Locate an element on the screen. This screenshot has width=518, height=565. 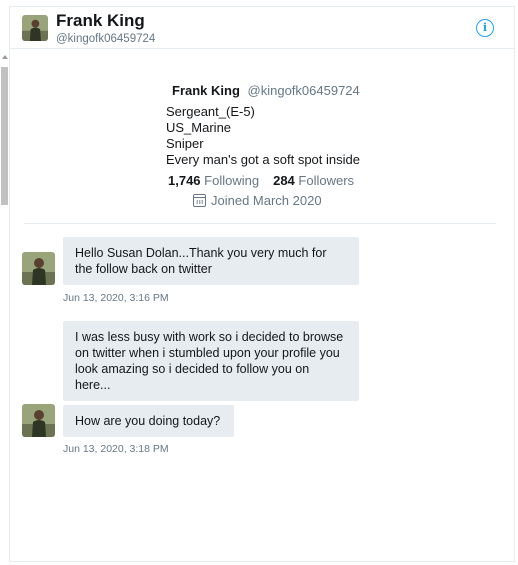
following-link: 1,746 Following is located at coordinates (213, 180).